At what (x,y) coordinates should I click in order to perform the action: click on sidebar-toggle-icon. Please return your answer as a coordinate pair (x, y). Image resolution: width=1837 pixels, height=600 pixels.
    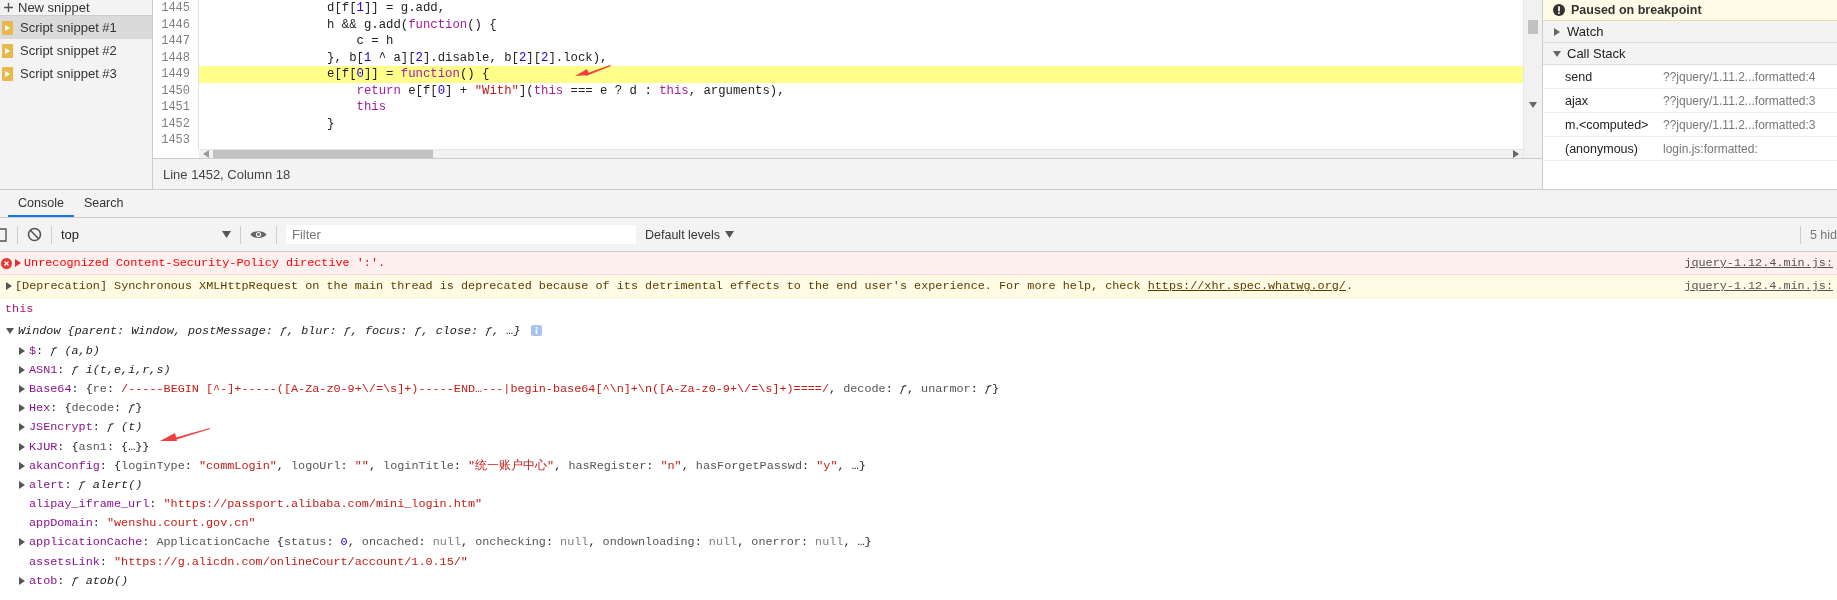
    Looking at the image, I should click on (4, 234).